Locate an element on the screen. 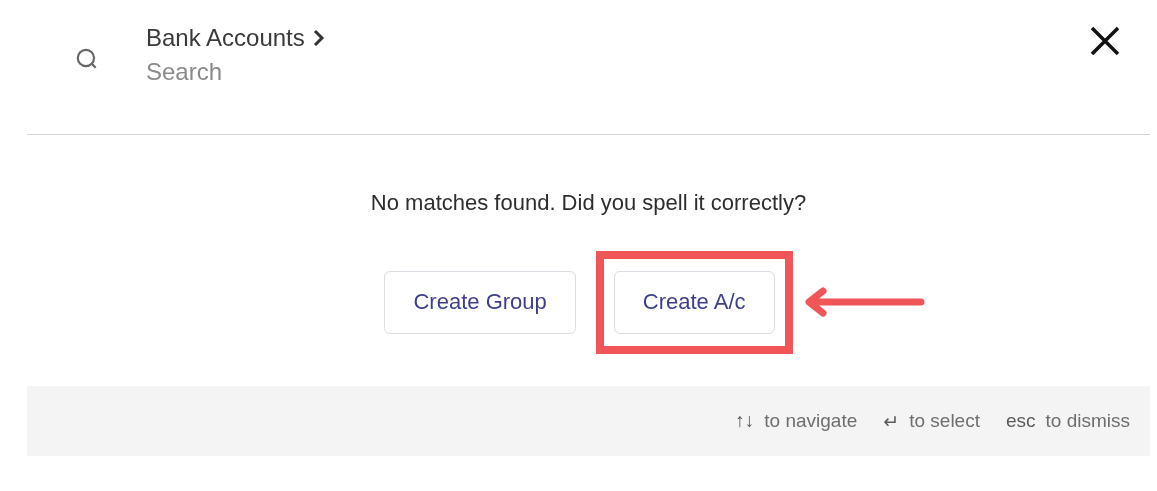 The width and height of the screenshot is (1157, 491). chevron-right-icon is located at coordinates (318, 38).